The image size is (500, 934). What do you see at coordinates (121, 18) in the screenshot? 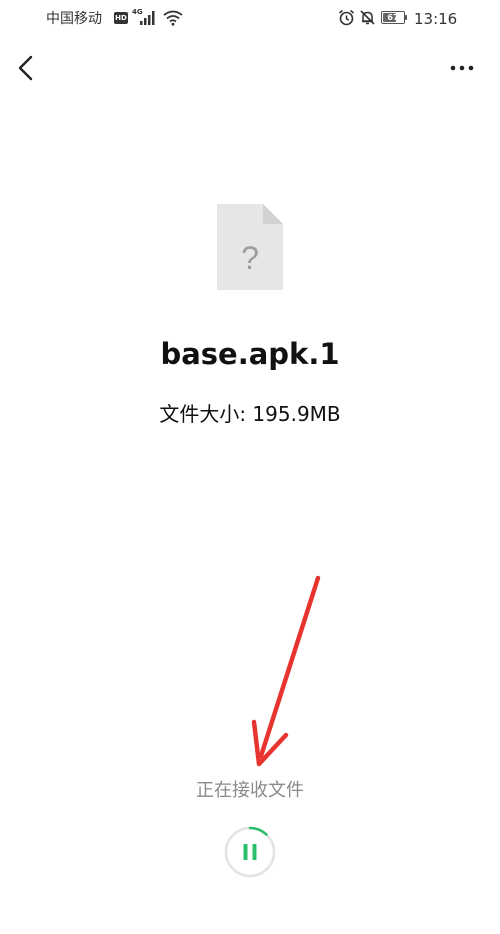
I see `hd-badge: HD` at bounding box center [121, 18].